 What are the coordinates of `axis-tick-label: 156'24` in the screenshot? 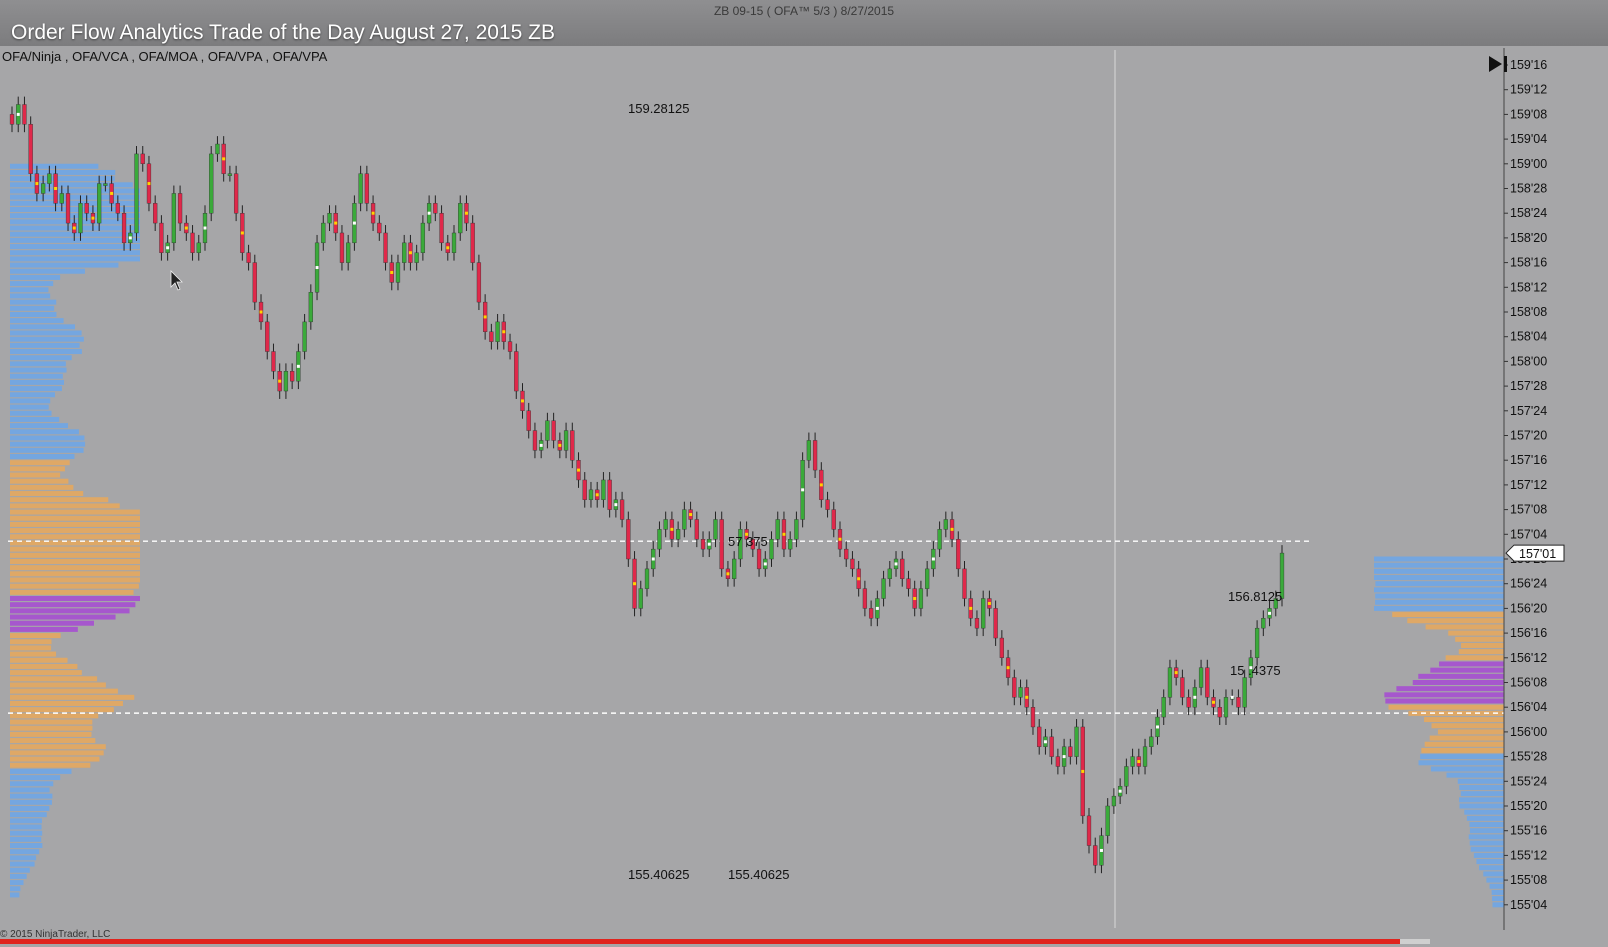 It's located at (1528, 584).